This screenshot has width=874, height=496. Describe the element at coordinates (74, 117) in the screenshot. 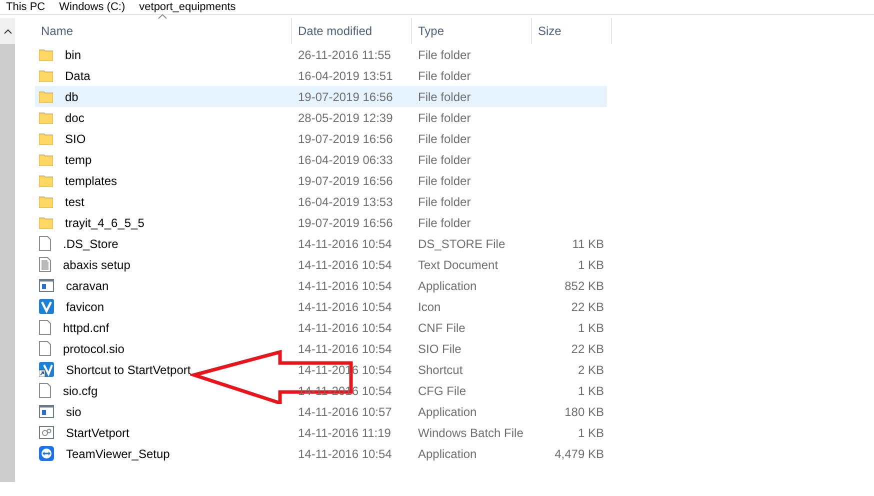

I see `file-name: doc` at that location.